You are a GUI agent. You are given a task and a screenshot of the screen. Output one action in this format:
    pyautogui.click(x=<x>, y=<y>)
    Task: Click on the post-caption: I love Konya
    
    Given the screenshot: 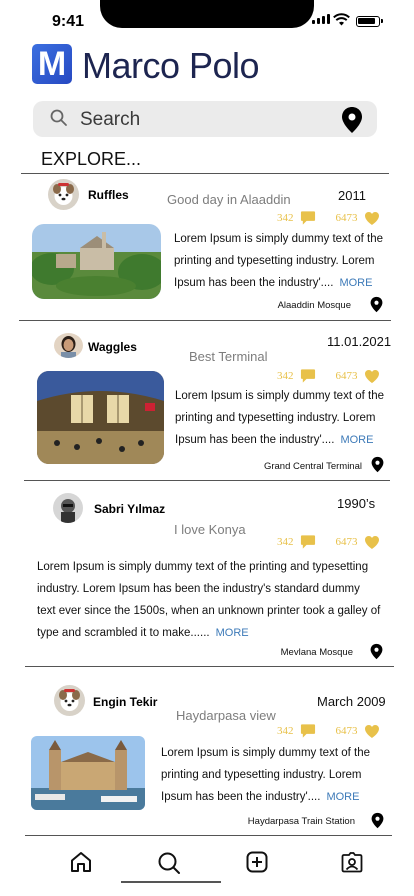 What is the action you would take?
    pyautogui.click(x=210, y=529)
    